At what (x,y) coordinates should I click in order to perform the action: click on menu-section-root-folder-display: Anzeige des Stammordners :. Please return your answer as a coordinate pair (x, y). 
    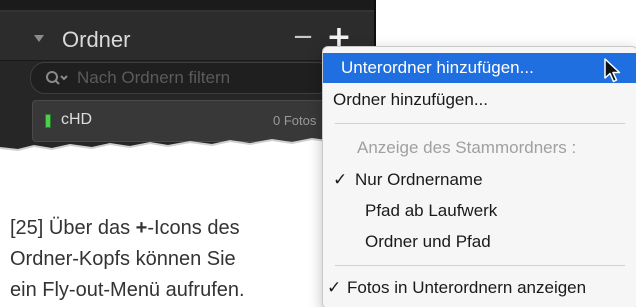
    Looking at the image, I should click on (479, 148).